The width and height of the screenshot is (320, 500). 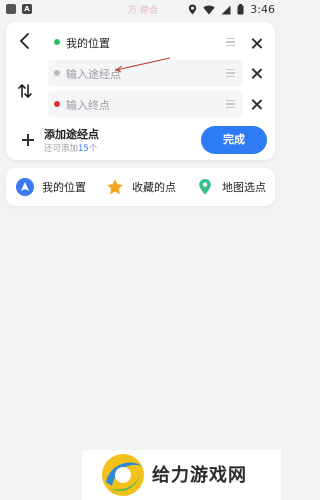 I want to click on remaining-count: 15, so click(x=83, y=149).